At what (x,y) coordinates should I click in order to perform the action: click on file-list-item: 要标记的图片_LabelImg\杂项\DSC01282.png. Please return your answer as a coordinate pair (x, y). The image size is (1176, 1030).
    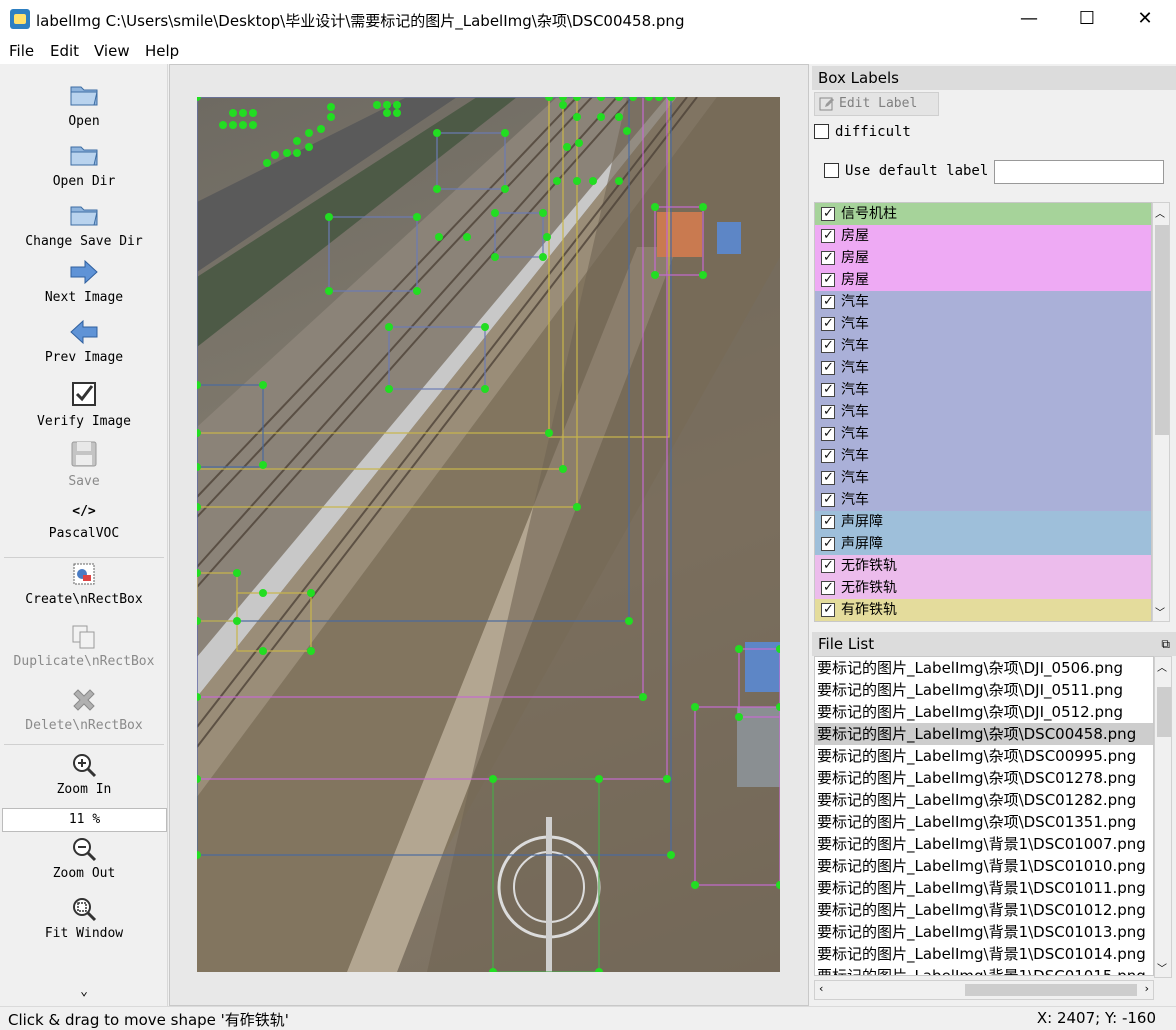
    Looking at the image, I should click on (984, 800).